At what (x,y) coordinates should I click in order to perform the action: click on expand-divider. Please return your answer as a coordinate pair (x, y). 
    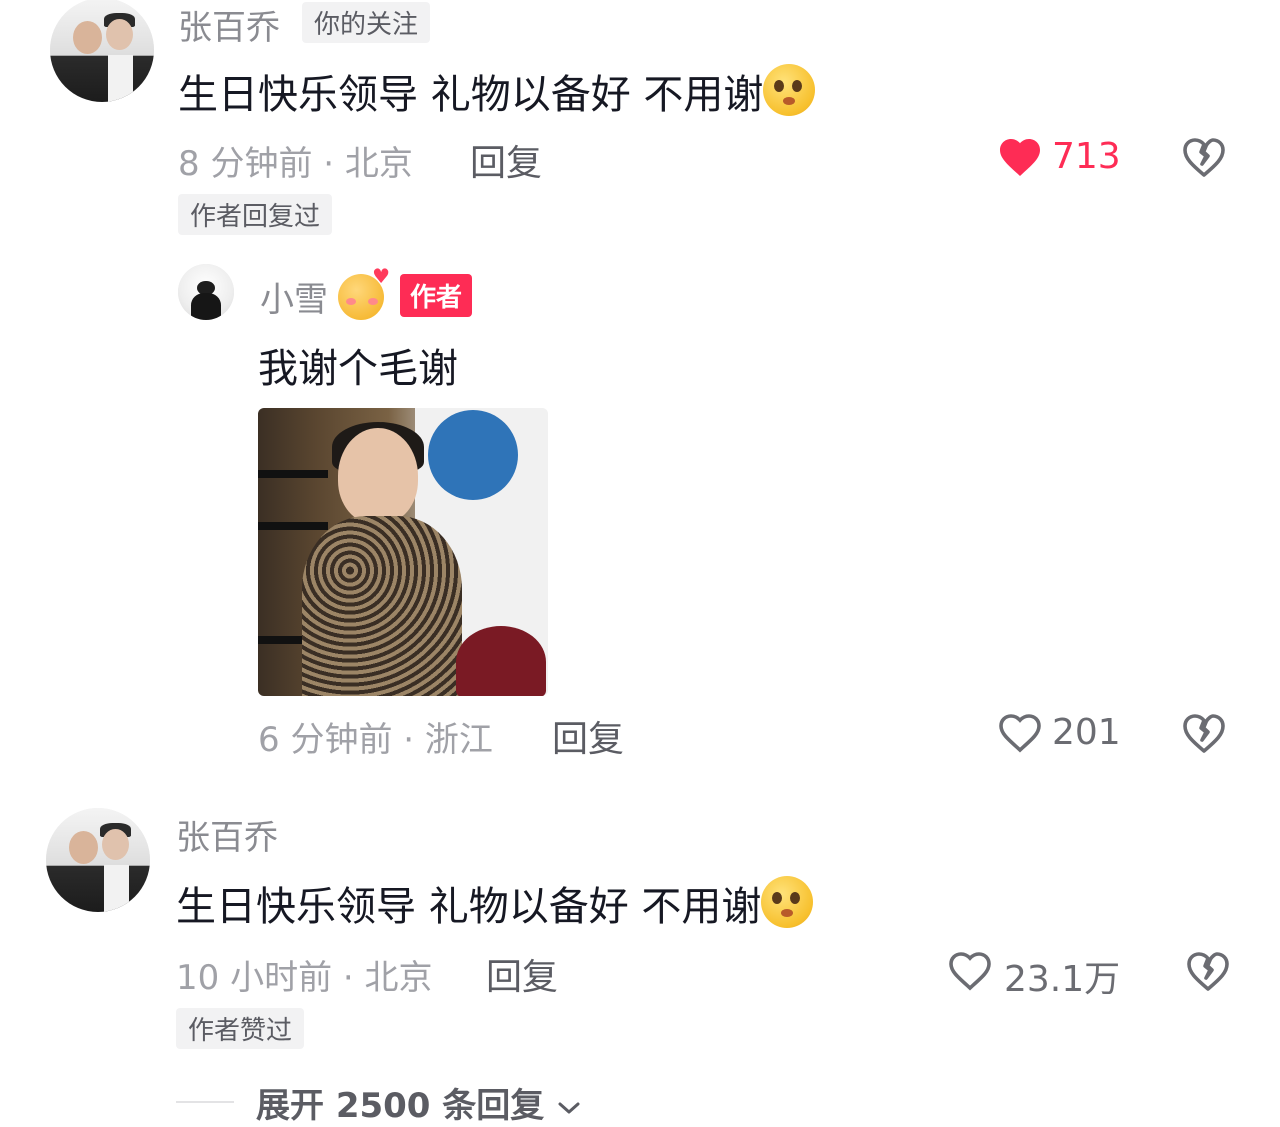
    Looking at the image, I should click on (205, 1102).